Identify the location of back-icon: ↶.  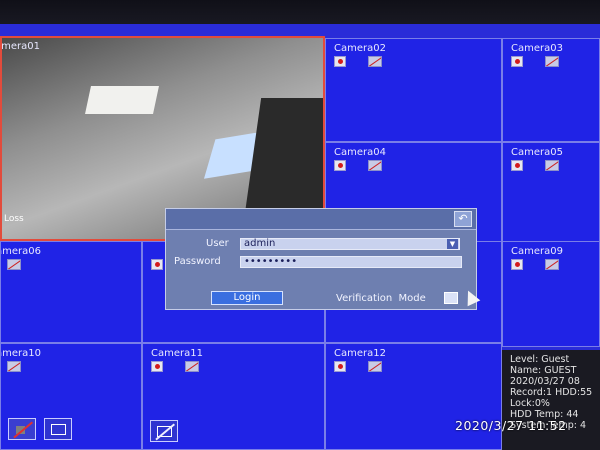
(463, 219).